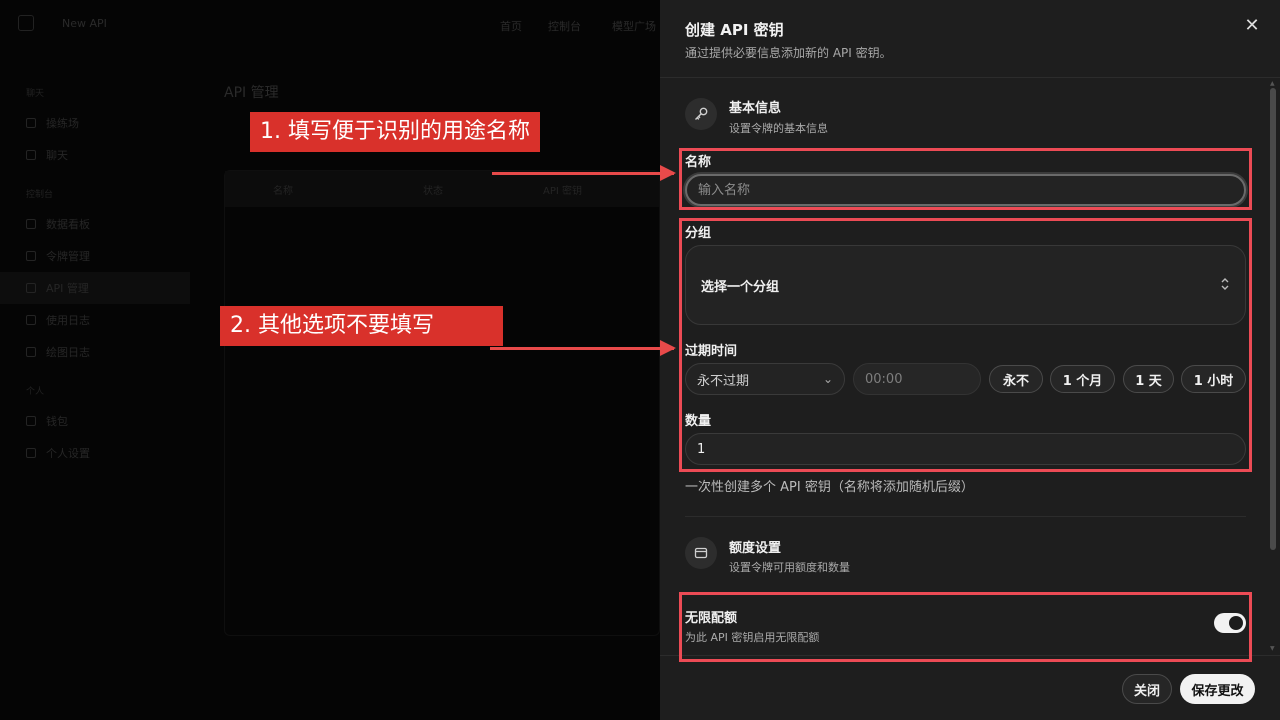 This screenshot has height=720, width=1280. Describe the element at coordinates (884, 379) in the screenshot. I see `expiry-time-placeholder: 00:00` at that location.